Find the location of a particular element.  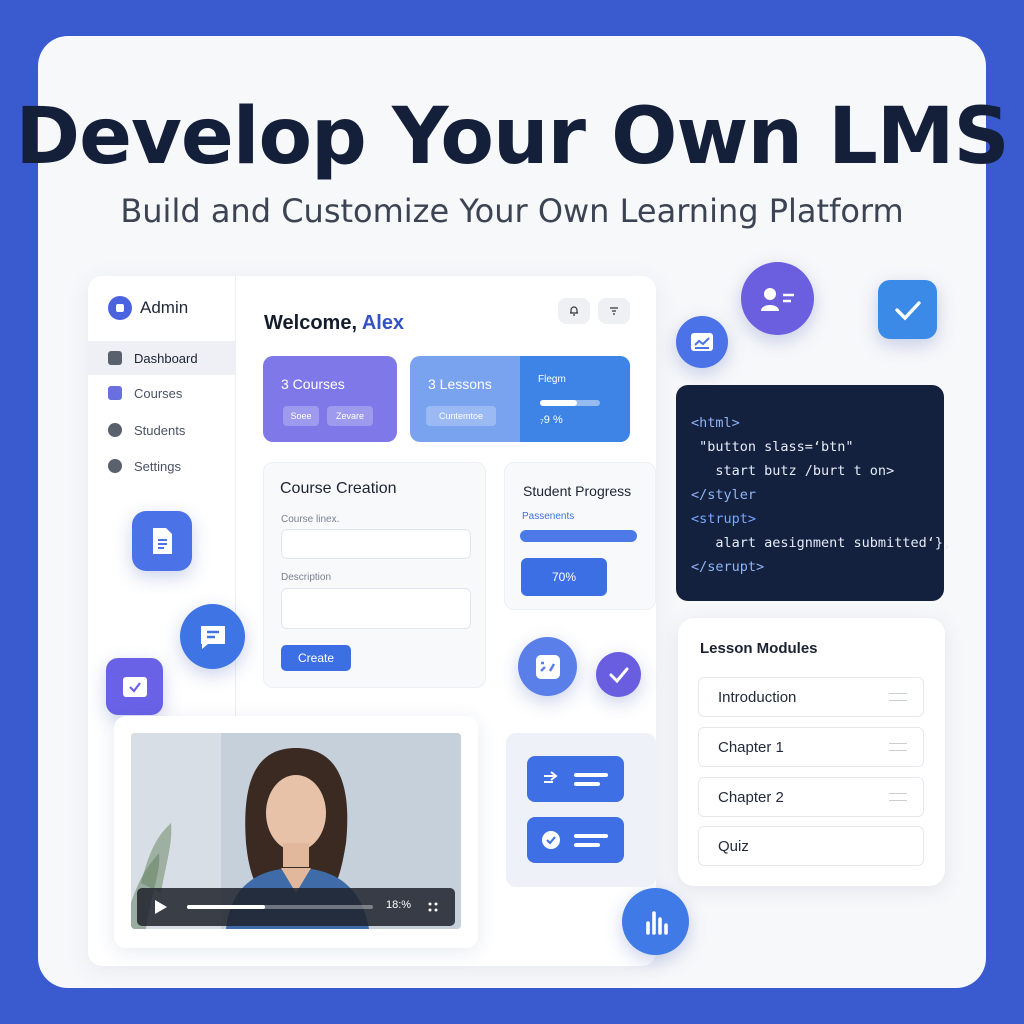

analytics-float-button is located at coordinates (702, 342).